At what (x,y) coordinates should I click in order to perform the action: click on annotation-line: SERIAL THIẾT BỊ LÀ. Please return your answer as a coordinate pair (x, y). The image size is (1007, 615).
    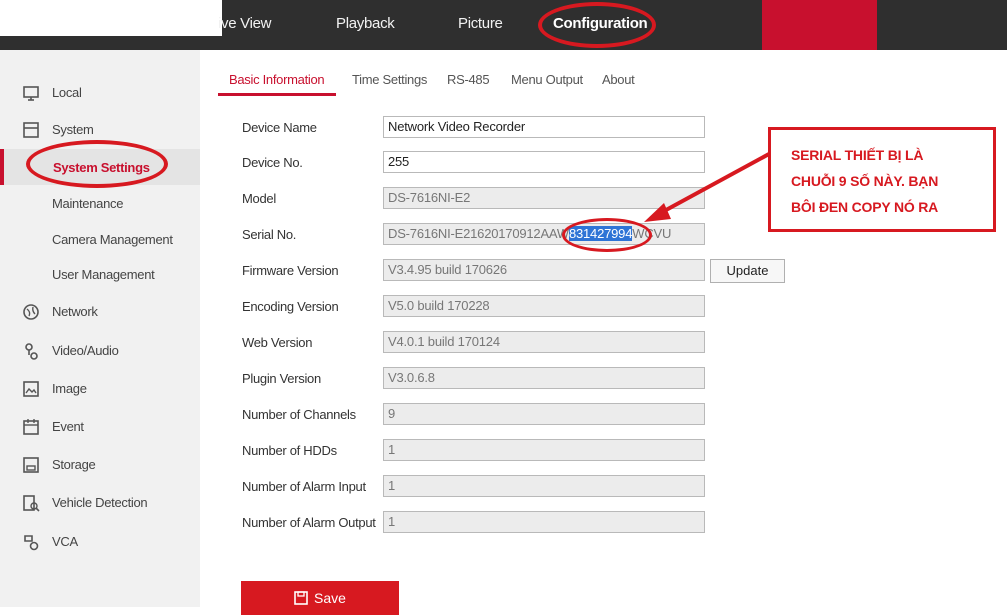
    Looking at the image, I should click on (857, 155).